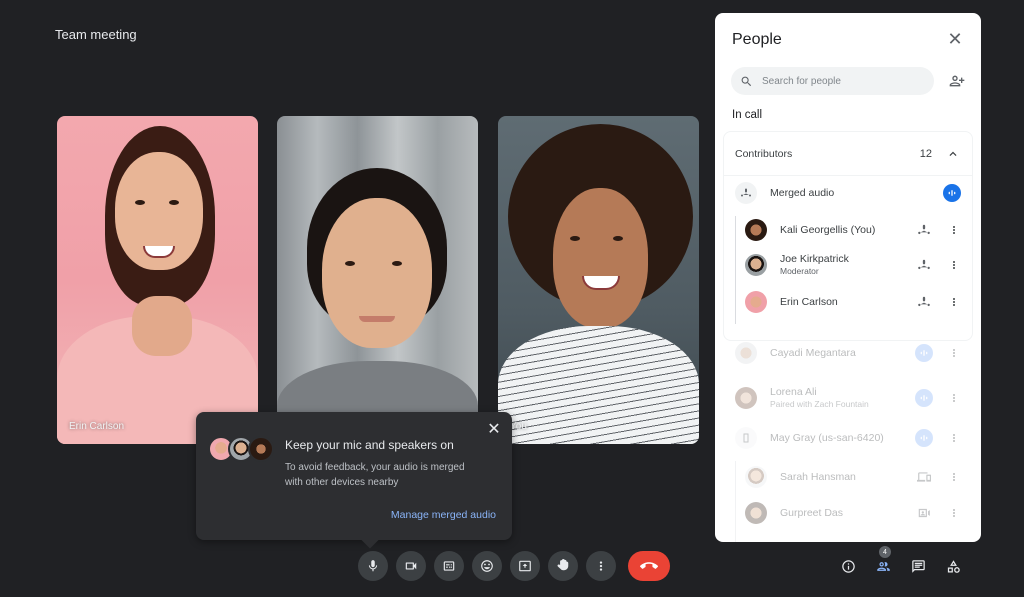 This screenshot has width=1024, height=597. Describe the element at coordinates (848, 513) in the screenshot. I see `participant-row: Gurpreet Das` at that location.